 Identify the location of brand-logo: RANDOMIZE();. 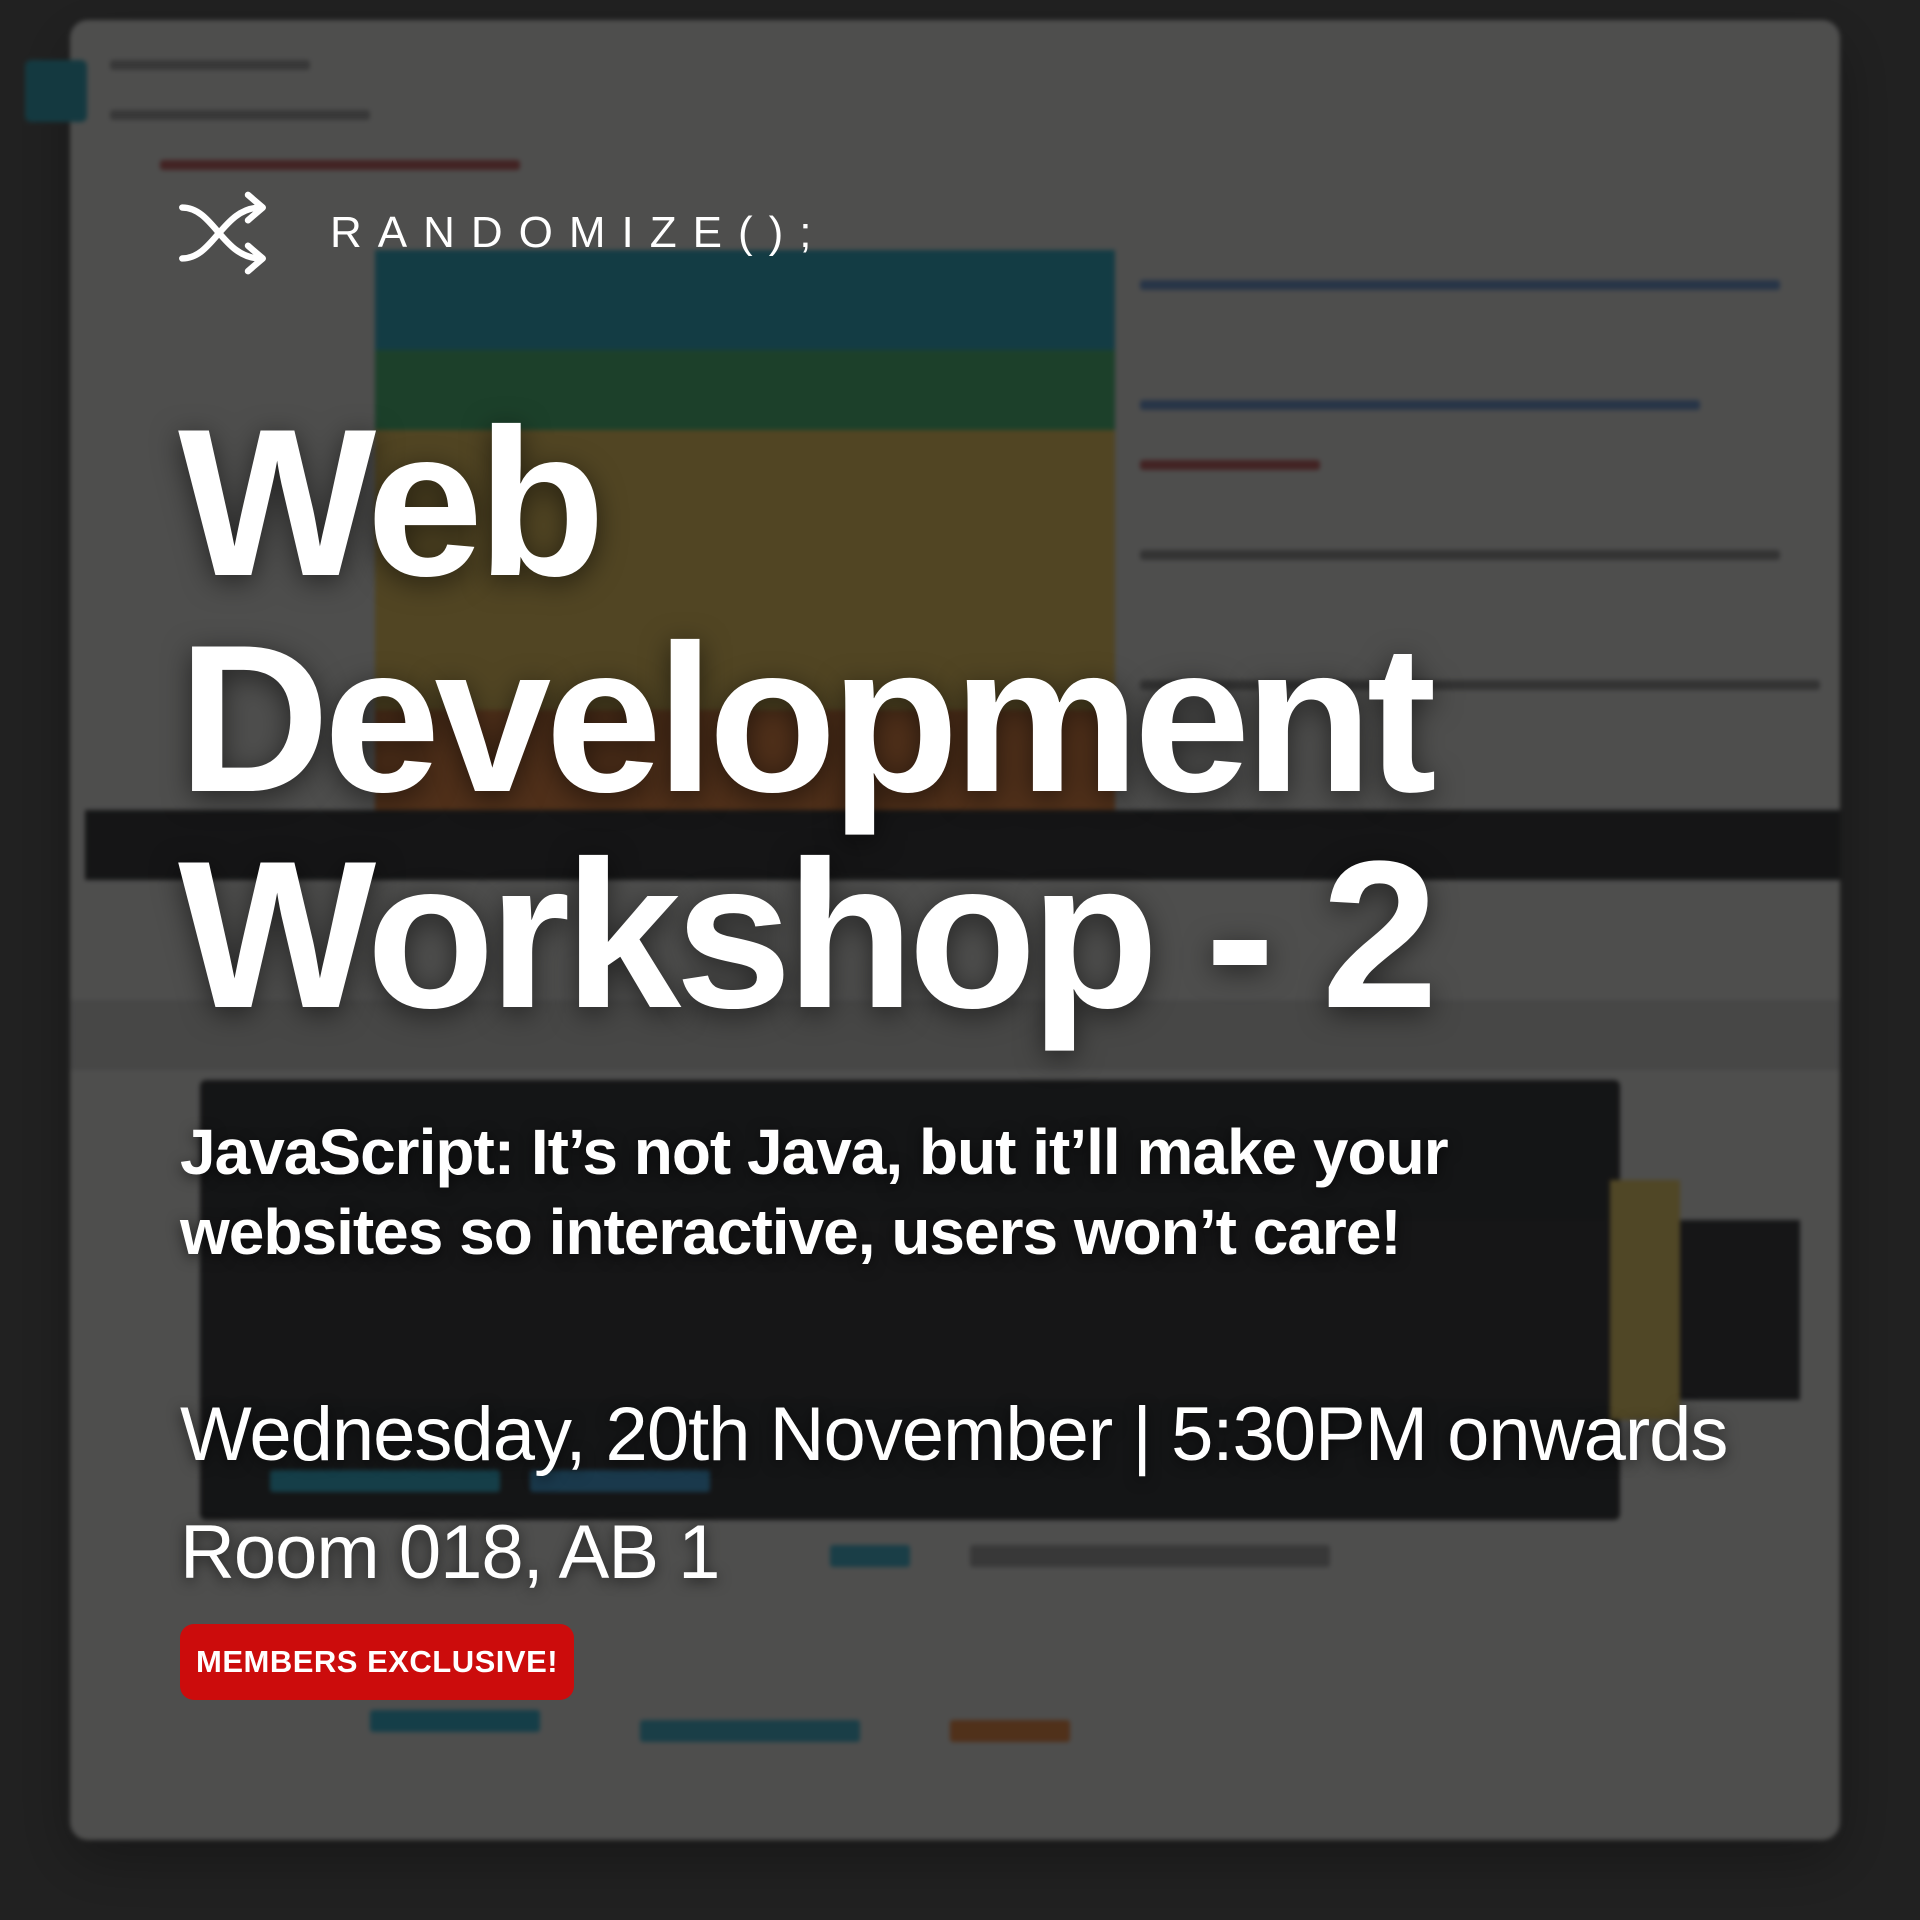
(503, 233).